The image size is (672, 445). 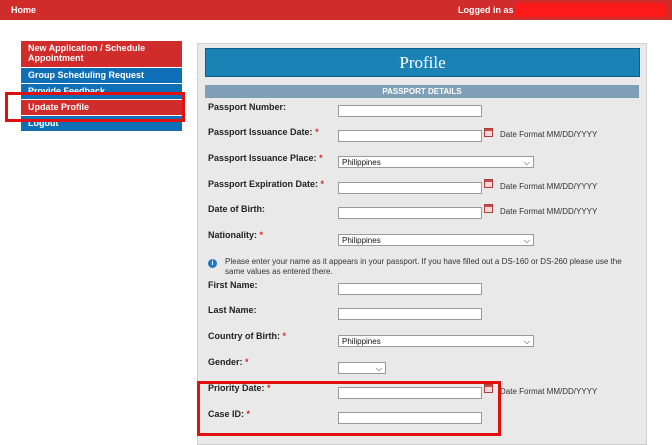 What do you see at coordinates (436, 341) in the screenshot?
I see `country-of-birth-select: Philippines ⌵` at bounding box center [436, 341].